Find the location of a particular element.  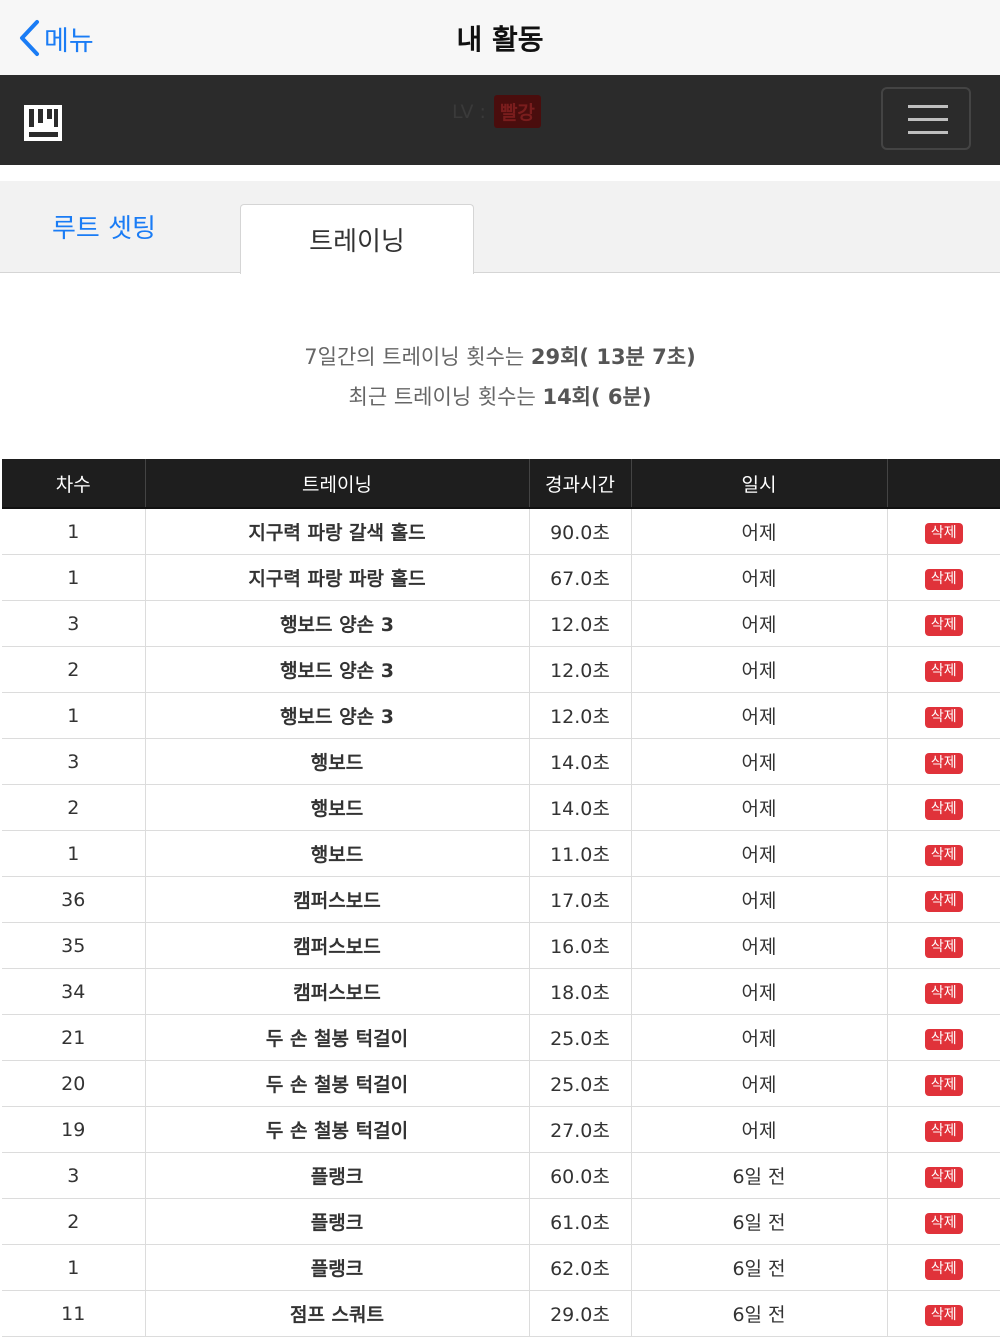

table-row: 36 캠퍼스보드 17.0초 어제 삭제 is located at coordinates (501, 899).